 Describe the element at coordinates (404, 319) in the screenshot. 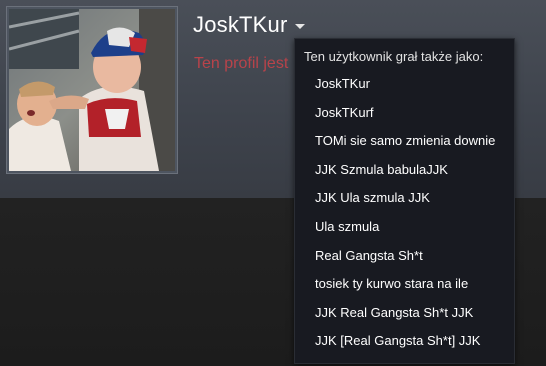

I see `alias-item: JJK Real Gangsta Sh*t JJK` at that location.